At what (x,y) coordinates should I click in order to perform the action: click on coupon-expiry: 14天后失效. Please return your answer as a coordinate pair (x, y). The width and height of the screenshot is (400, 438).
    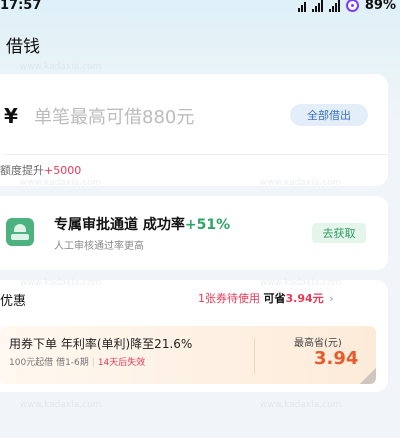
    Looking at the image, I should click on (121, 363).